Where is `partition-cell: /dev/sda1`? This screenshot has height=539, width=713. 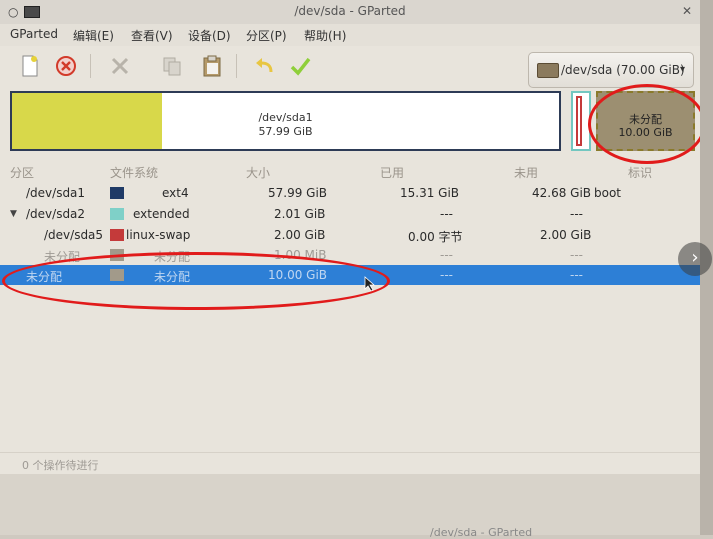
partition-cell: /dev/sda1 is located at coordinates (56, 193).